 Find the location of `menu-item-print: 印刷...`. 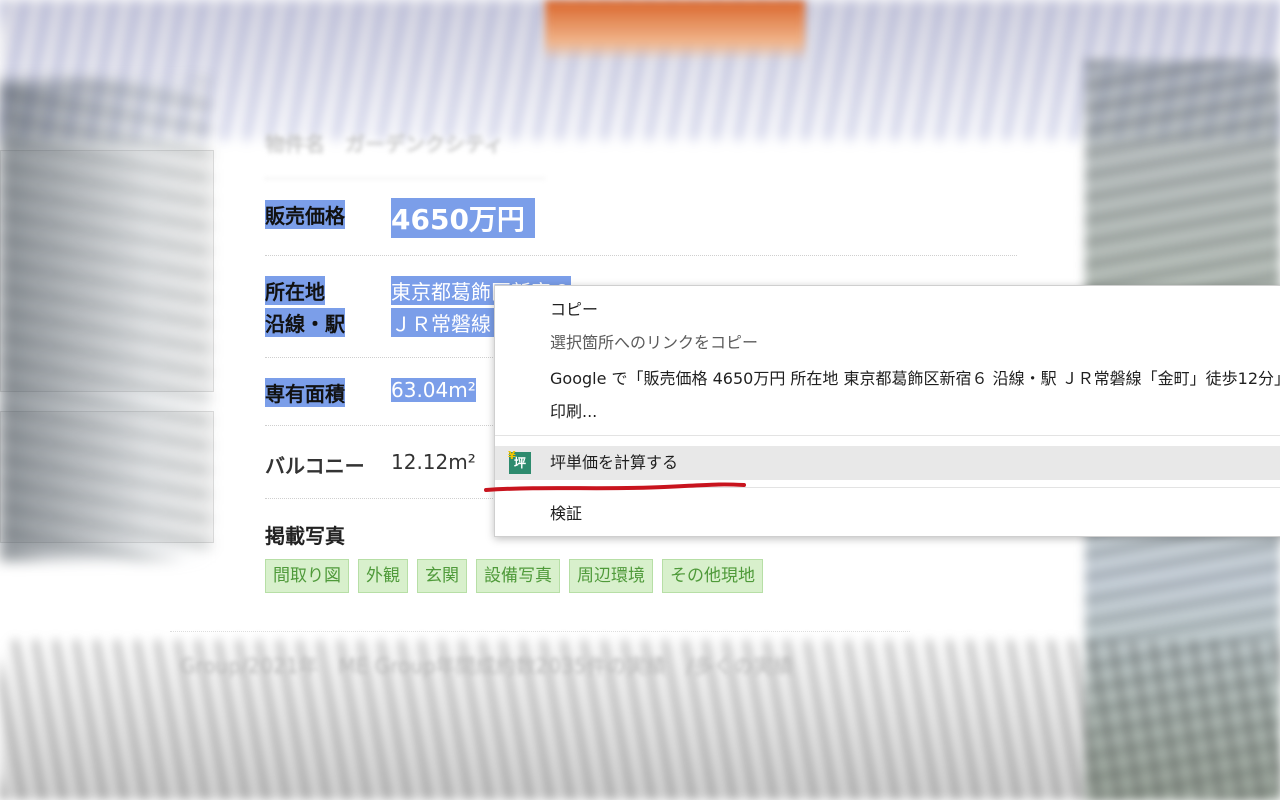

menu-item-print: 印刷... is located at coordinates (887, 412).